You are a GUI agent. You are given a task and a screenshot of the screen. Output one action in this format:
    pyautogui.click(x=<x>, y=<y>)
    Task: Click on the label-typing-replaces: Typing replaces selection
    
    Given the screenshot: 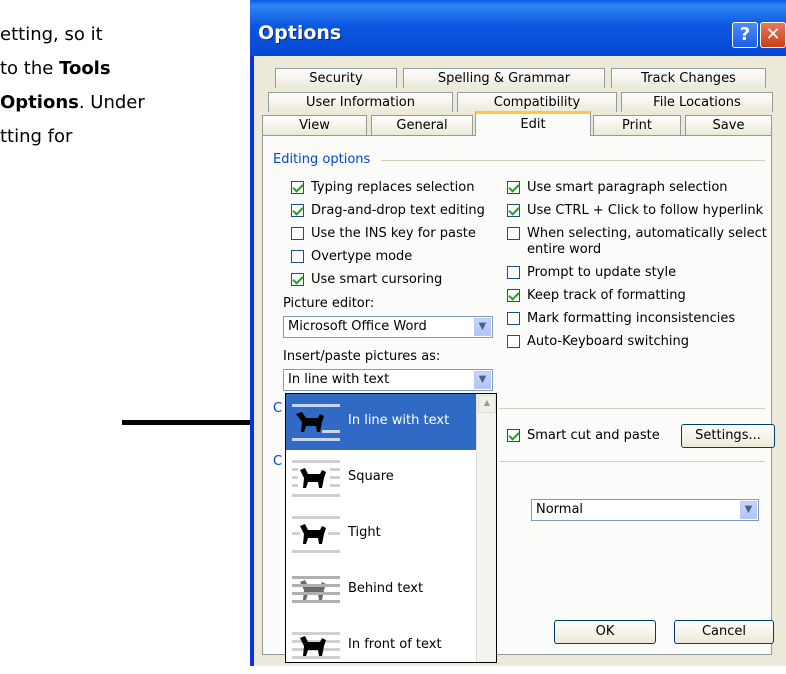 What is the action you would take?
    pyautogui.click(x=393, y=187)
    